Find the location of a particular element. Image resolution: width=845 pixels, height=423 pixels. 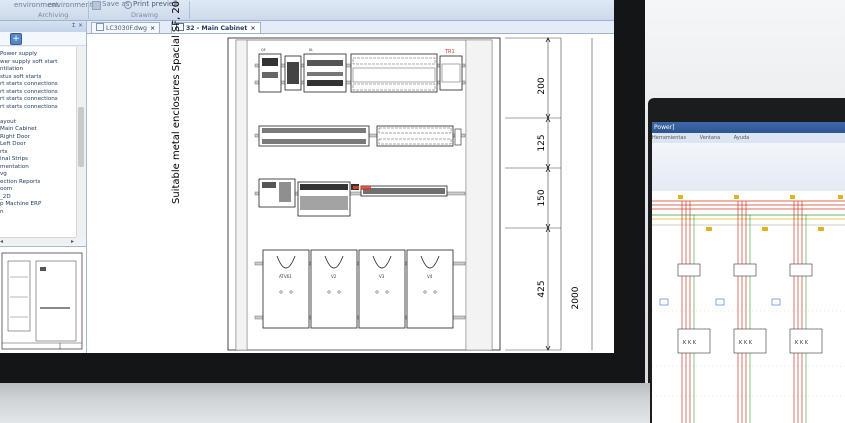

svg-text: QF is located at coordinates (263, 50).